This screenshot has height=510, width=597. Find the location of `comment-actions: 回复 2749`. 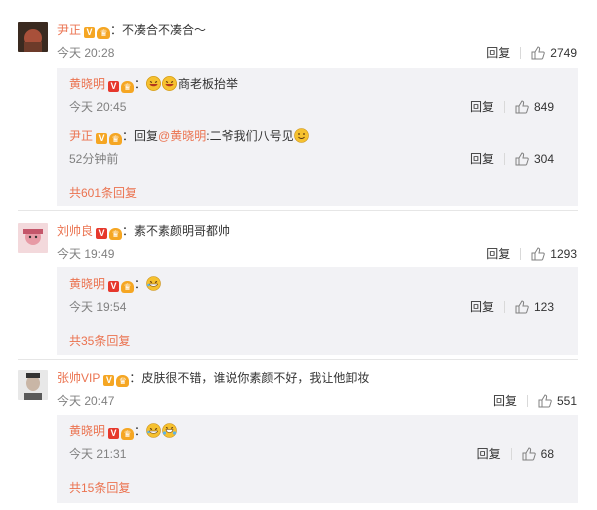

comment-actions: 回复 2749 is located at coordinates (531, 52).